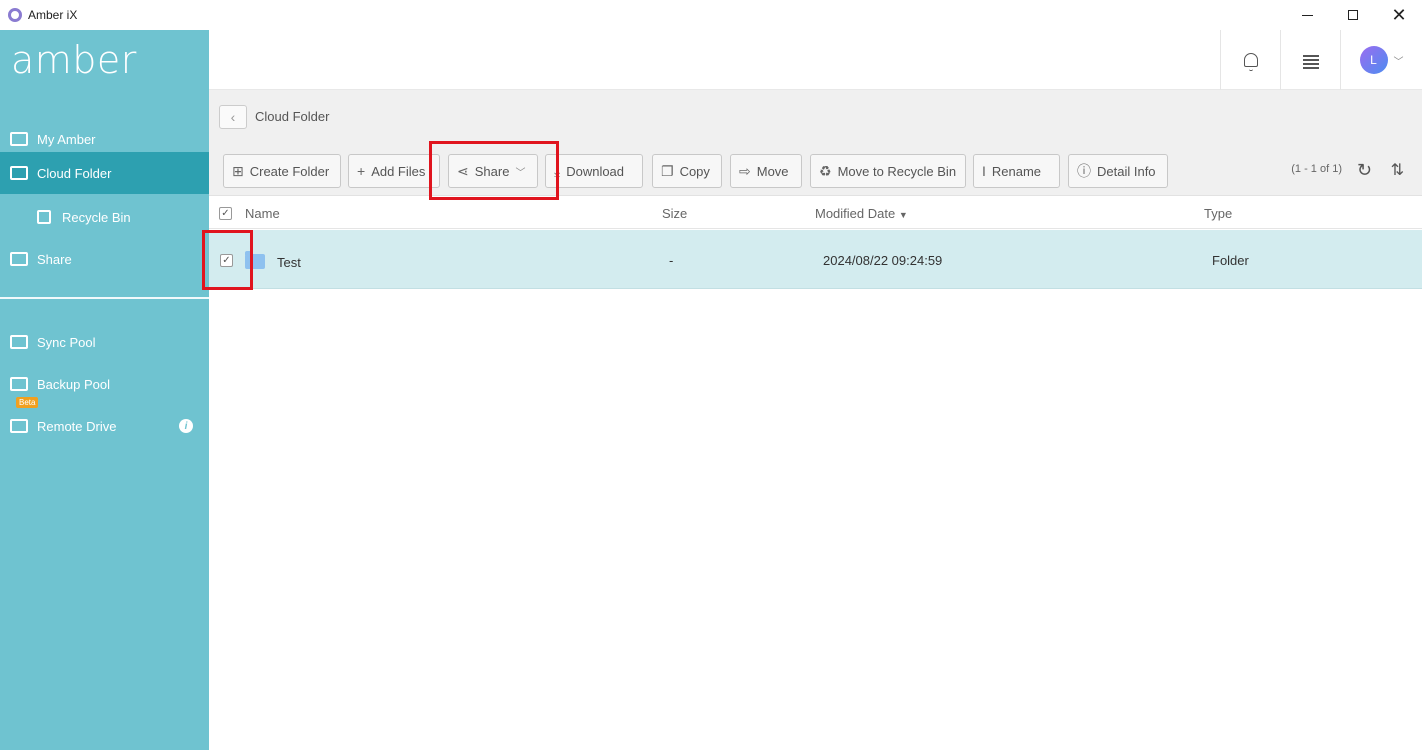 The width and height of the screenshot is (1422, 750). What do you see at coordinates (104, 259) in the screenshot?
I see `sidebar-item-share: Share` at bounding box center [104, 259].